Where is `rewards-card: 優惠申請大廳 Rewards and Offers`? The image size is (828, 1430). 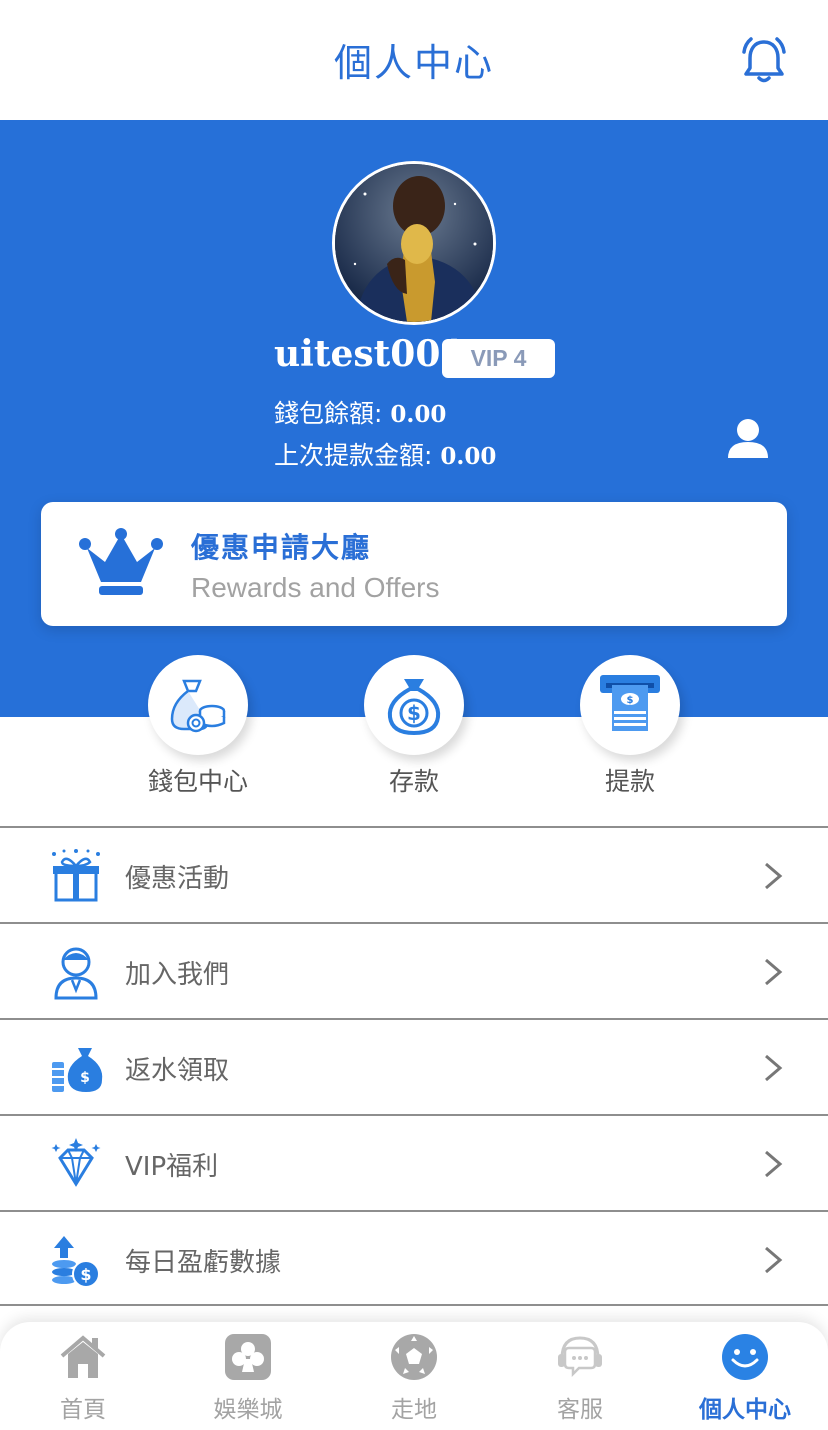 rewards-card: 優惠申請大廳 Rewards and Offers is located at coordinates (414, 564).